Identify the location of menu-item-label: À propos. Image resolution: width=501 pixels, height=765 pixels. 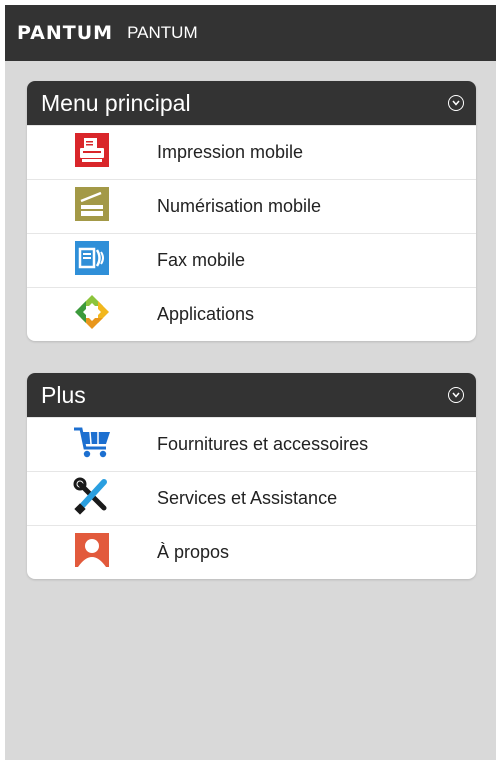
(193, 552).